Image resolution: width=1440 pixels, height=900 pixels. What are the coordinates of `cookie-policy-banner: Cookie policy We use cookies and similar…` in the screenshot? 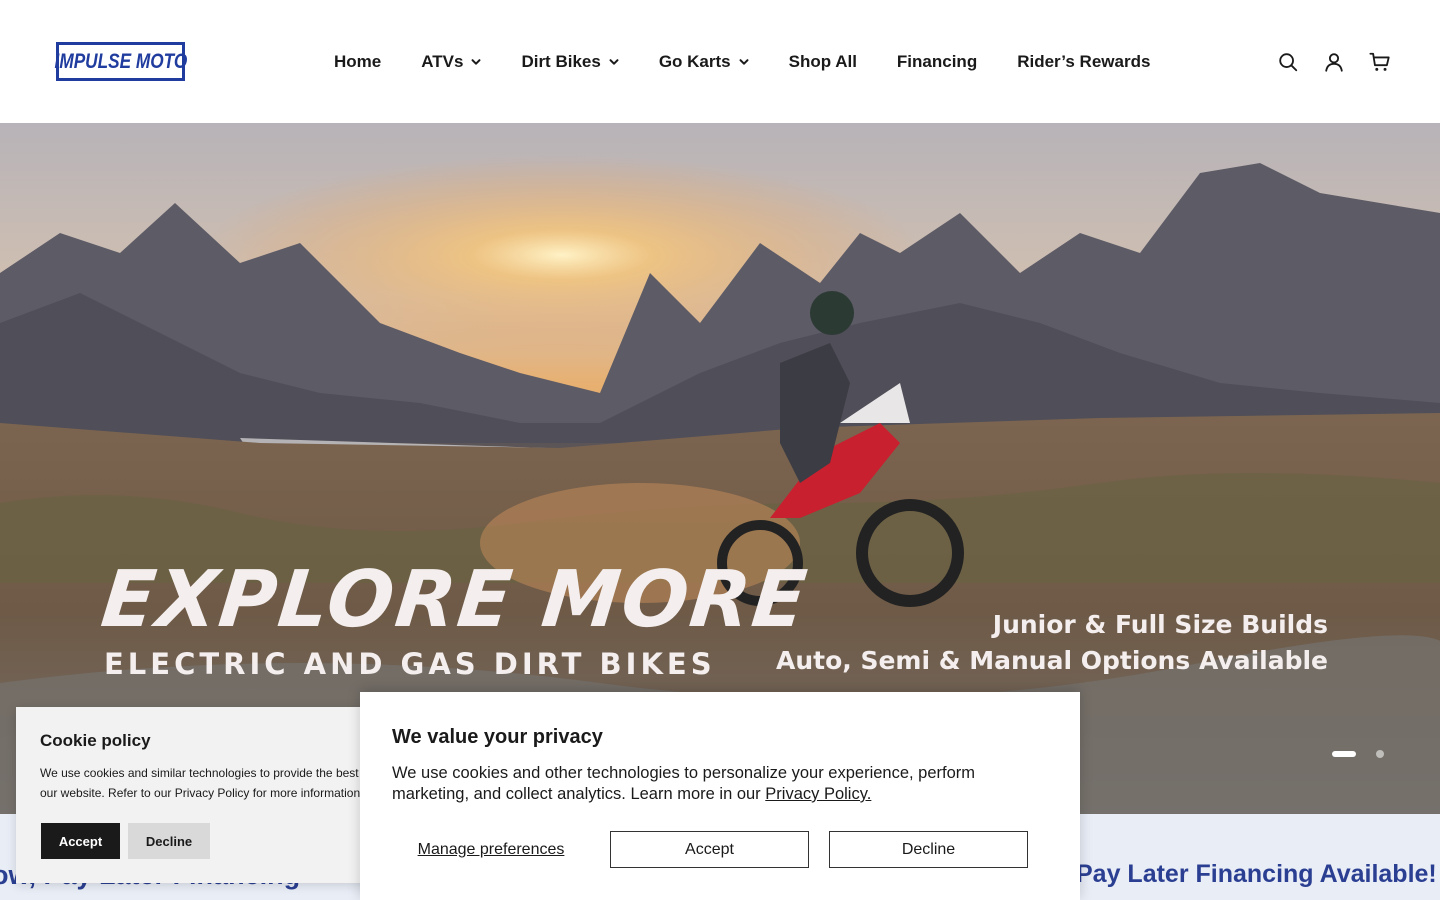 It's located at (196, 795).